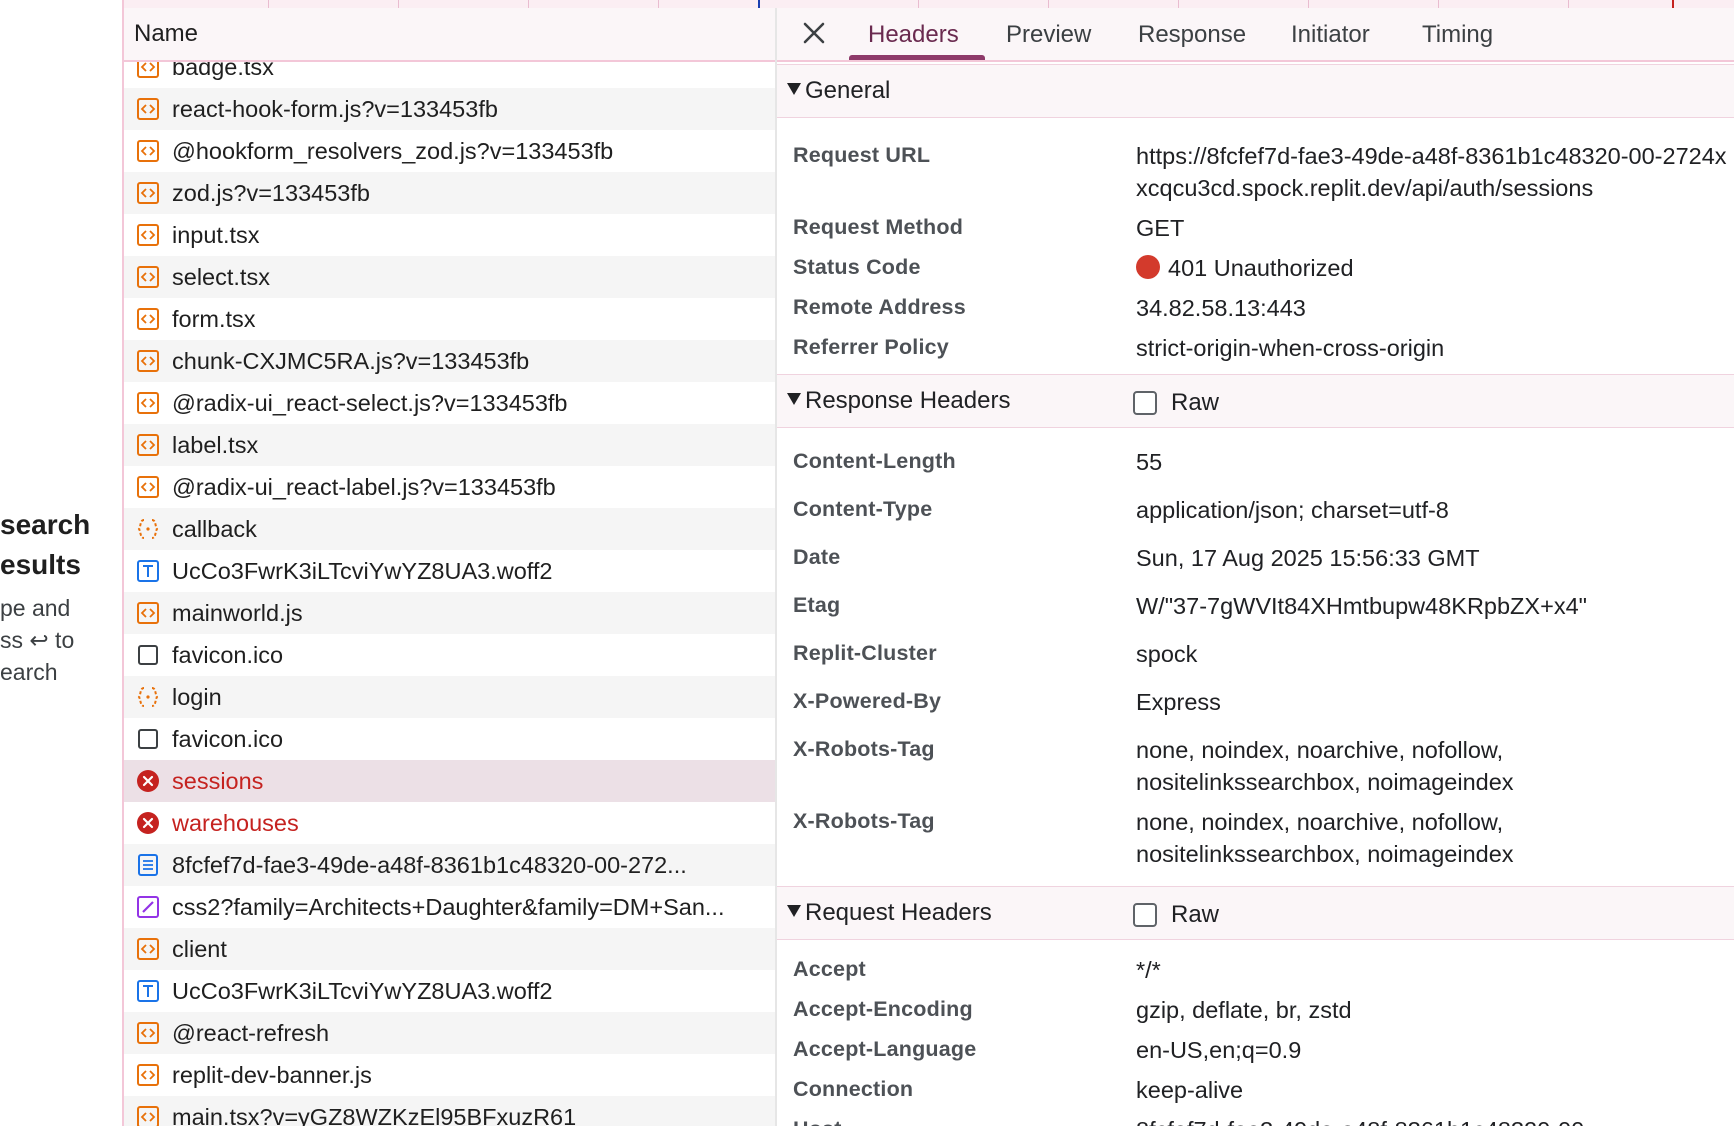 Image resolution: width=1734 pixels, height=1126 pixels. What do you see at coordinates (1330, 35) in the screenshot?
I see `tab-initiator: Initiator` at bounding box center [1330, 35].